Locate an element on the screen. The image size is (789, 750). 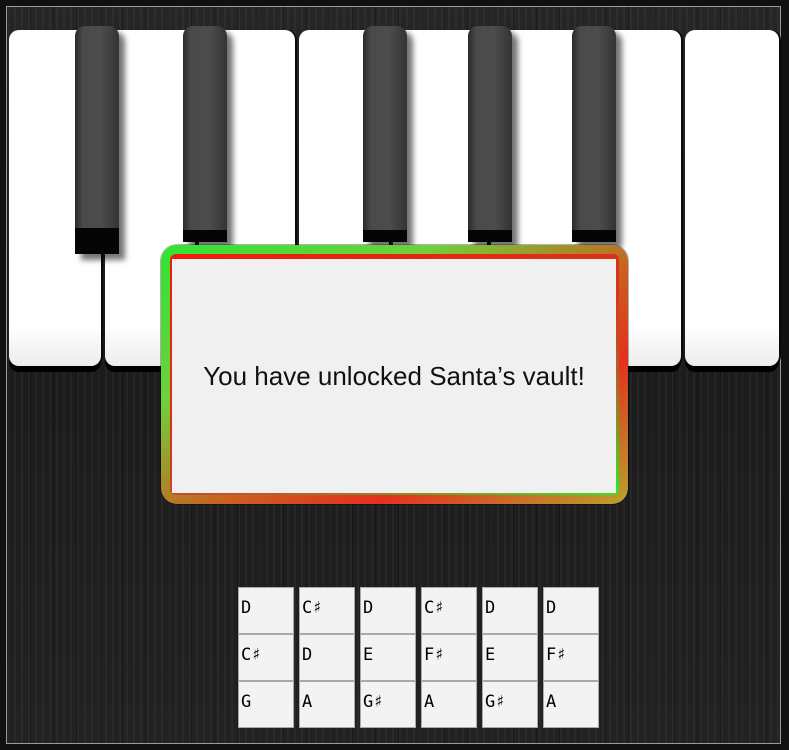
dialog-message: You have unlocked Santa’s vault! is located at coordinates (394, 375).